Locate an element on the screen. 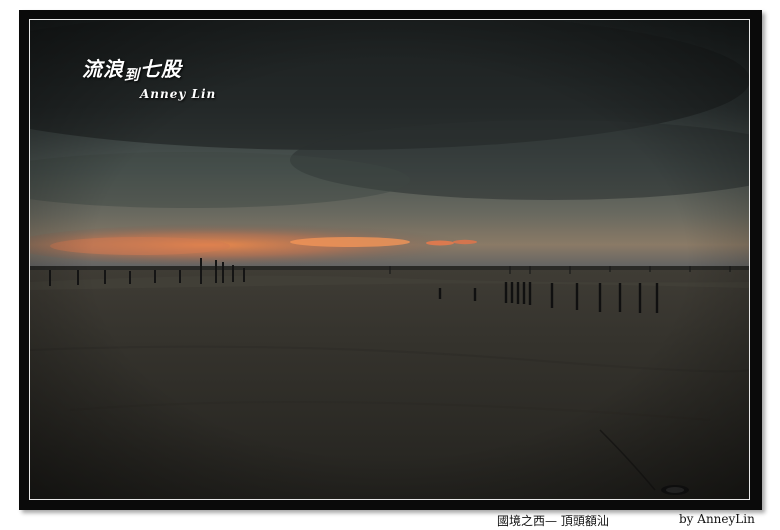 The image size is (780, 530). photo-caption: 國境之西— 頂頭額汕 is located at coordinates (553, 521).